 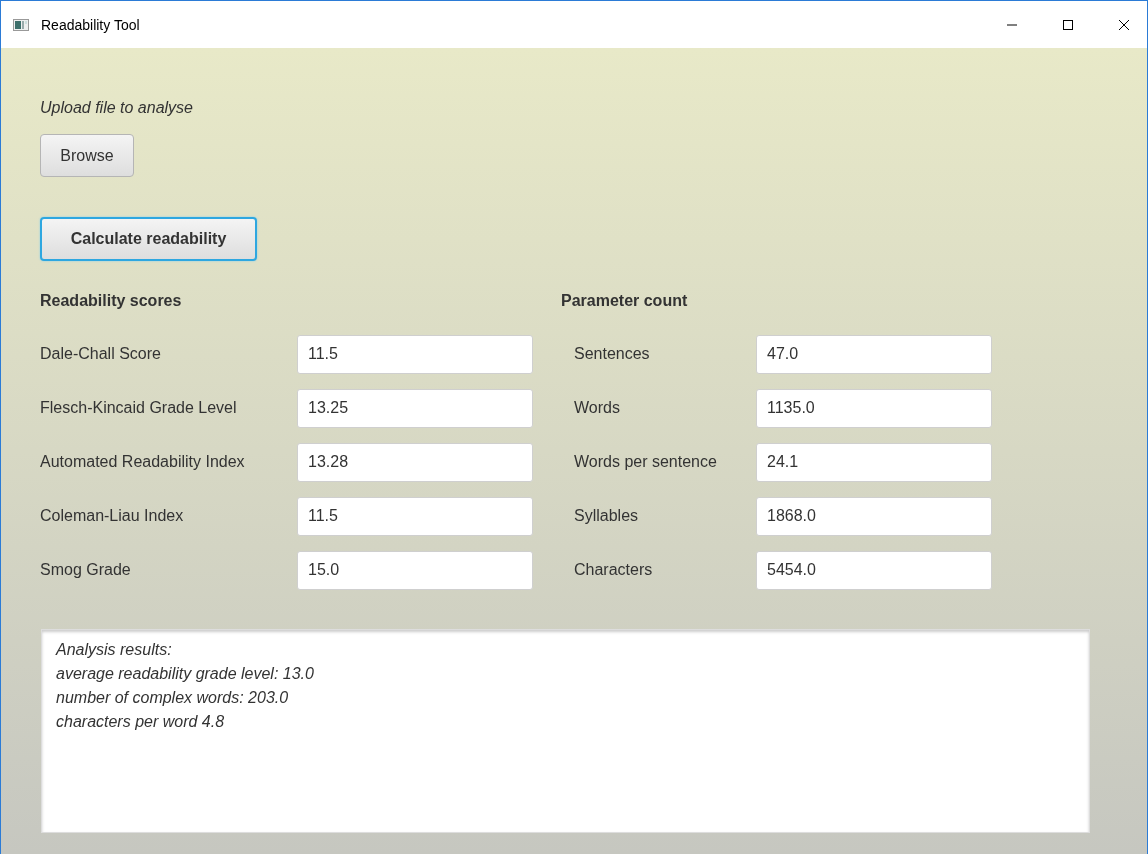 I want to click on app-icon, so click(x=21, y=24).